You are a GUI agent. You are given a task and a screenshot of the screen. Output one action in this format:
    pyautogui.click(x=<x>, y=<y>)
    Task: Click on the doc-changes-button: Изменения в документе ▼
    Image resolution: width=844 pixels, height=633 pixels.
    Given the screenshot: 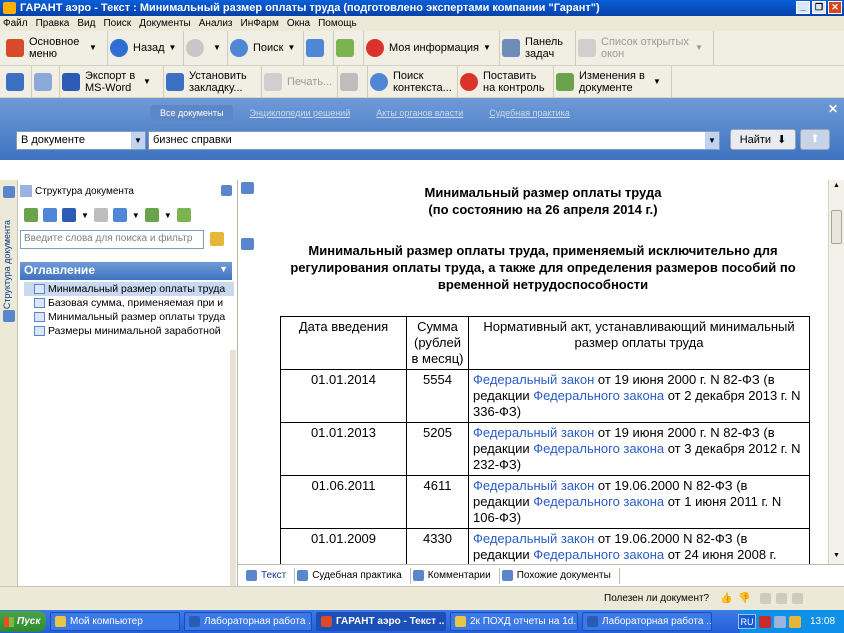 What is the action you would take?
    pyautogui.click(x=613, y=81)
    